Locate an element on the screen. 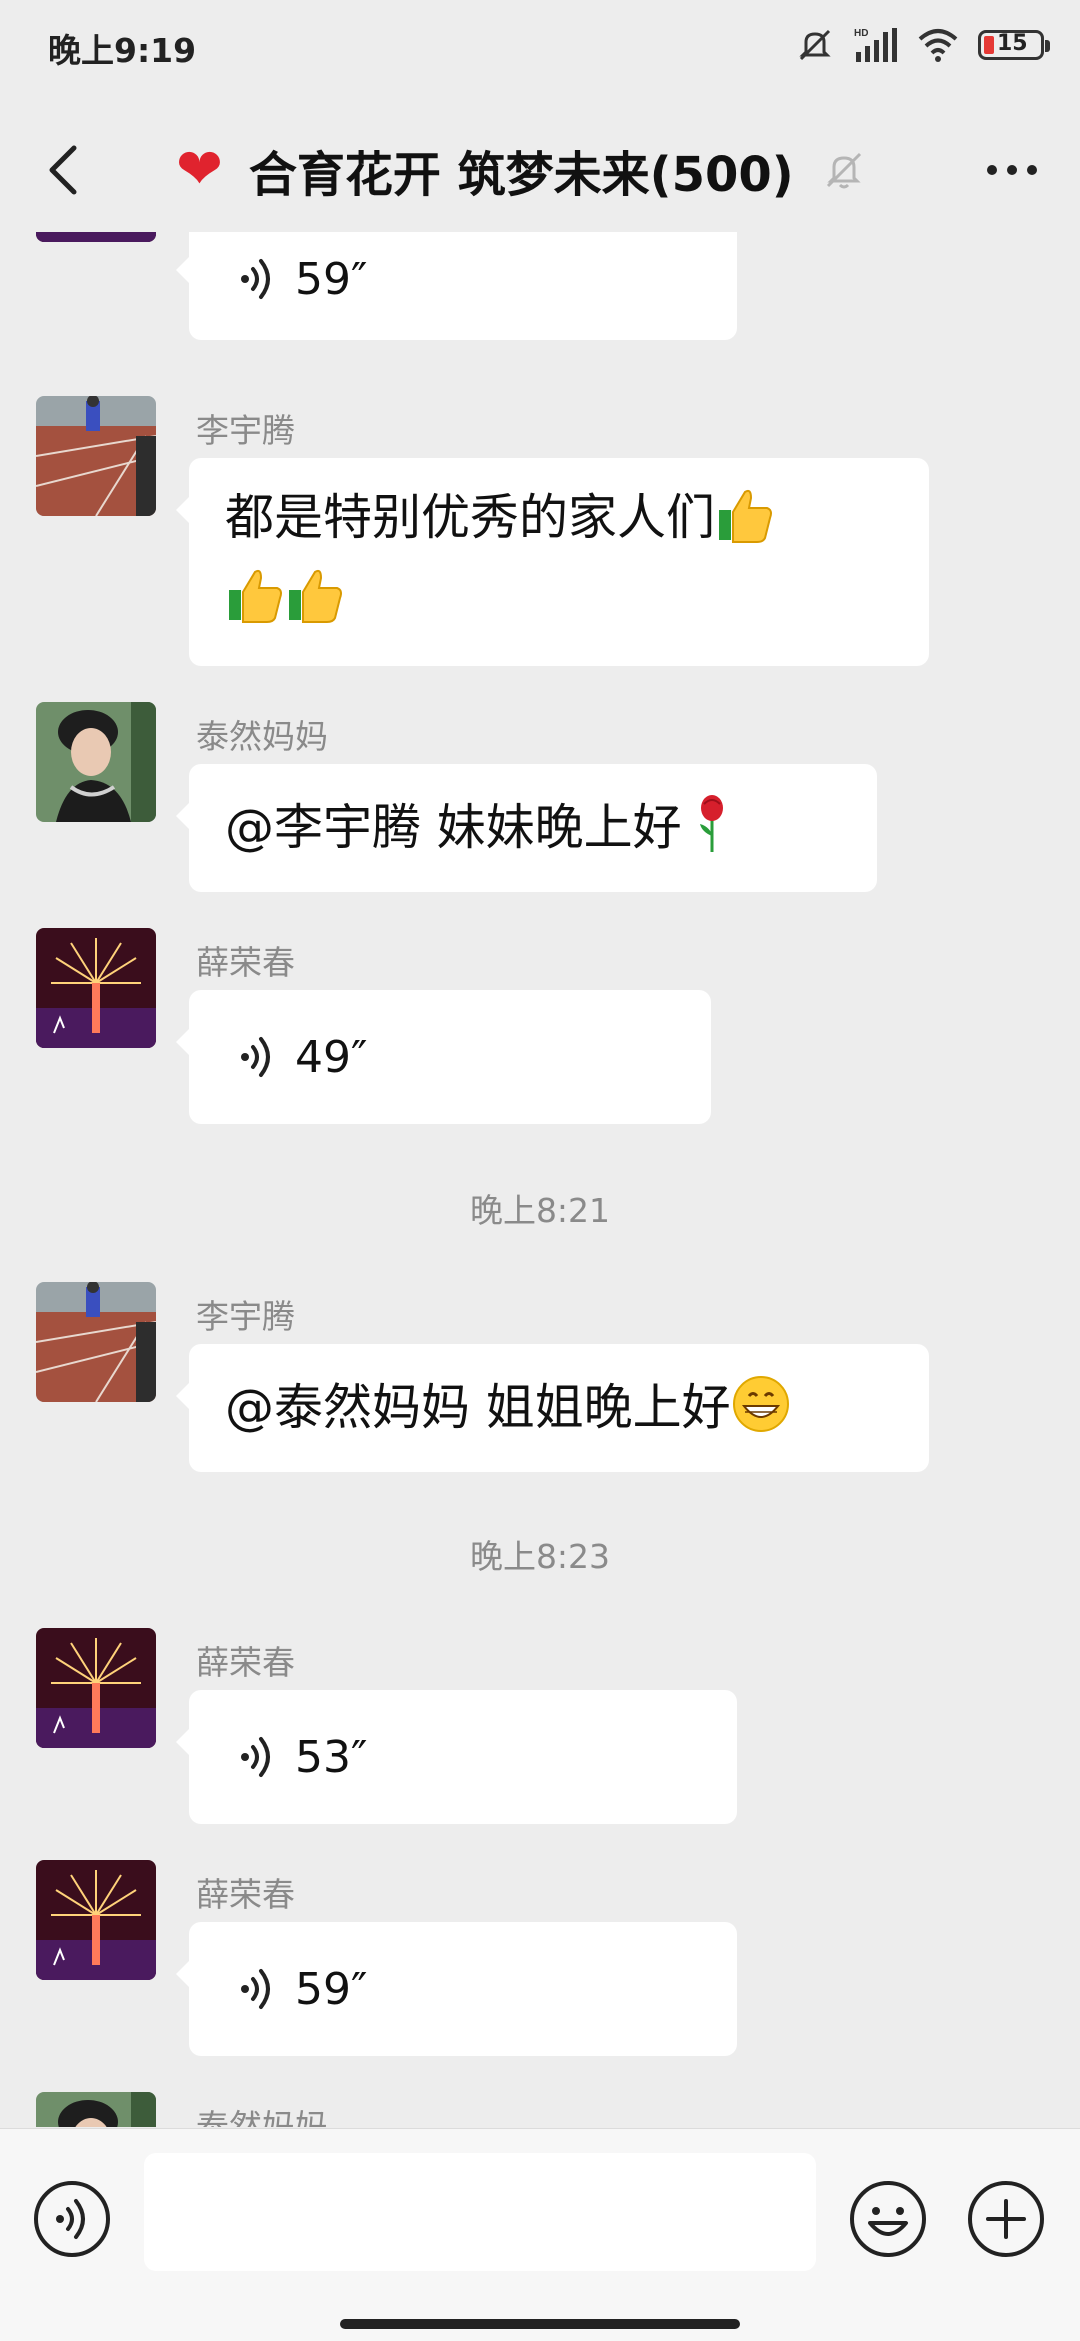 The height and width of the screenshot is (2341, 1080). chat-title: ❤ 合育花开 筑梦未来(500) is located at coordinates (521, 170).